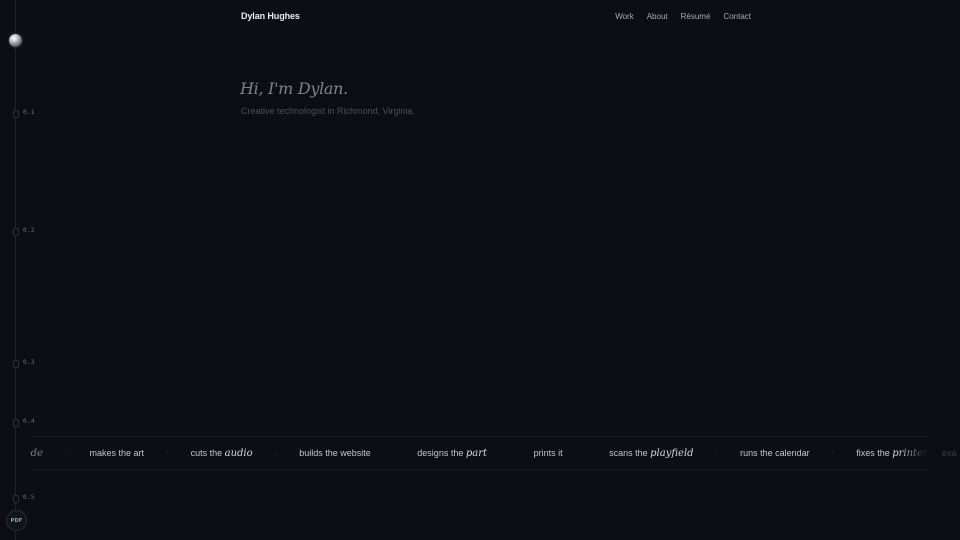  I want to click on marker-label: 0.5, so click(29, 497).